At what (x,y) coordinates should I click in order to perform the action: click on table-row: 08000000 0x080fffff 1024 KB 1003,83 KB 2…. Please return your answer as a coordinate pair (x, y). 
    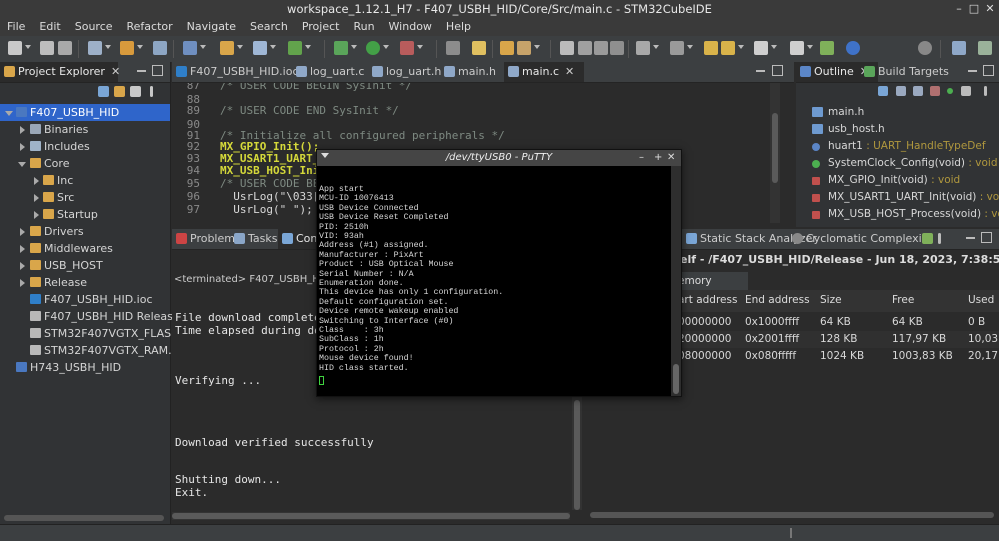
    Looking at the image, I should click on (838, 356).